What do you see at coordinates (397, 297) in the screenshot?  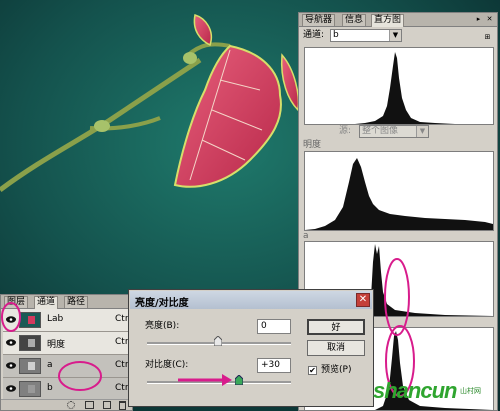 I see `annotation-circle-histogram` at bounding box center [397, 297].